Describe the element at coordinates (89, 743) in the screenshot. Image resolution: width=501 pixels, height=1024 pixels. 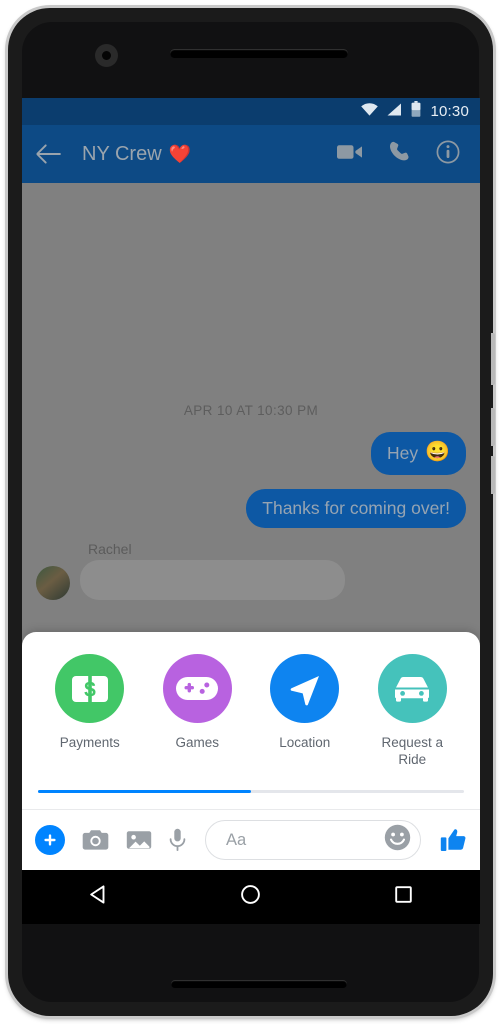
I see `shortcut-label: Payments` at that location.